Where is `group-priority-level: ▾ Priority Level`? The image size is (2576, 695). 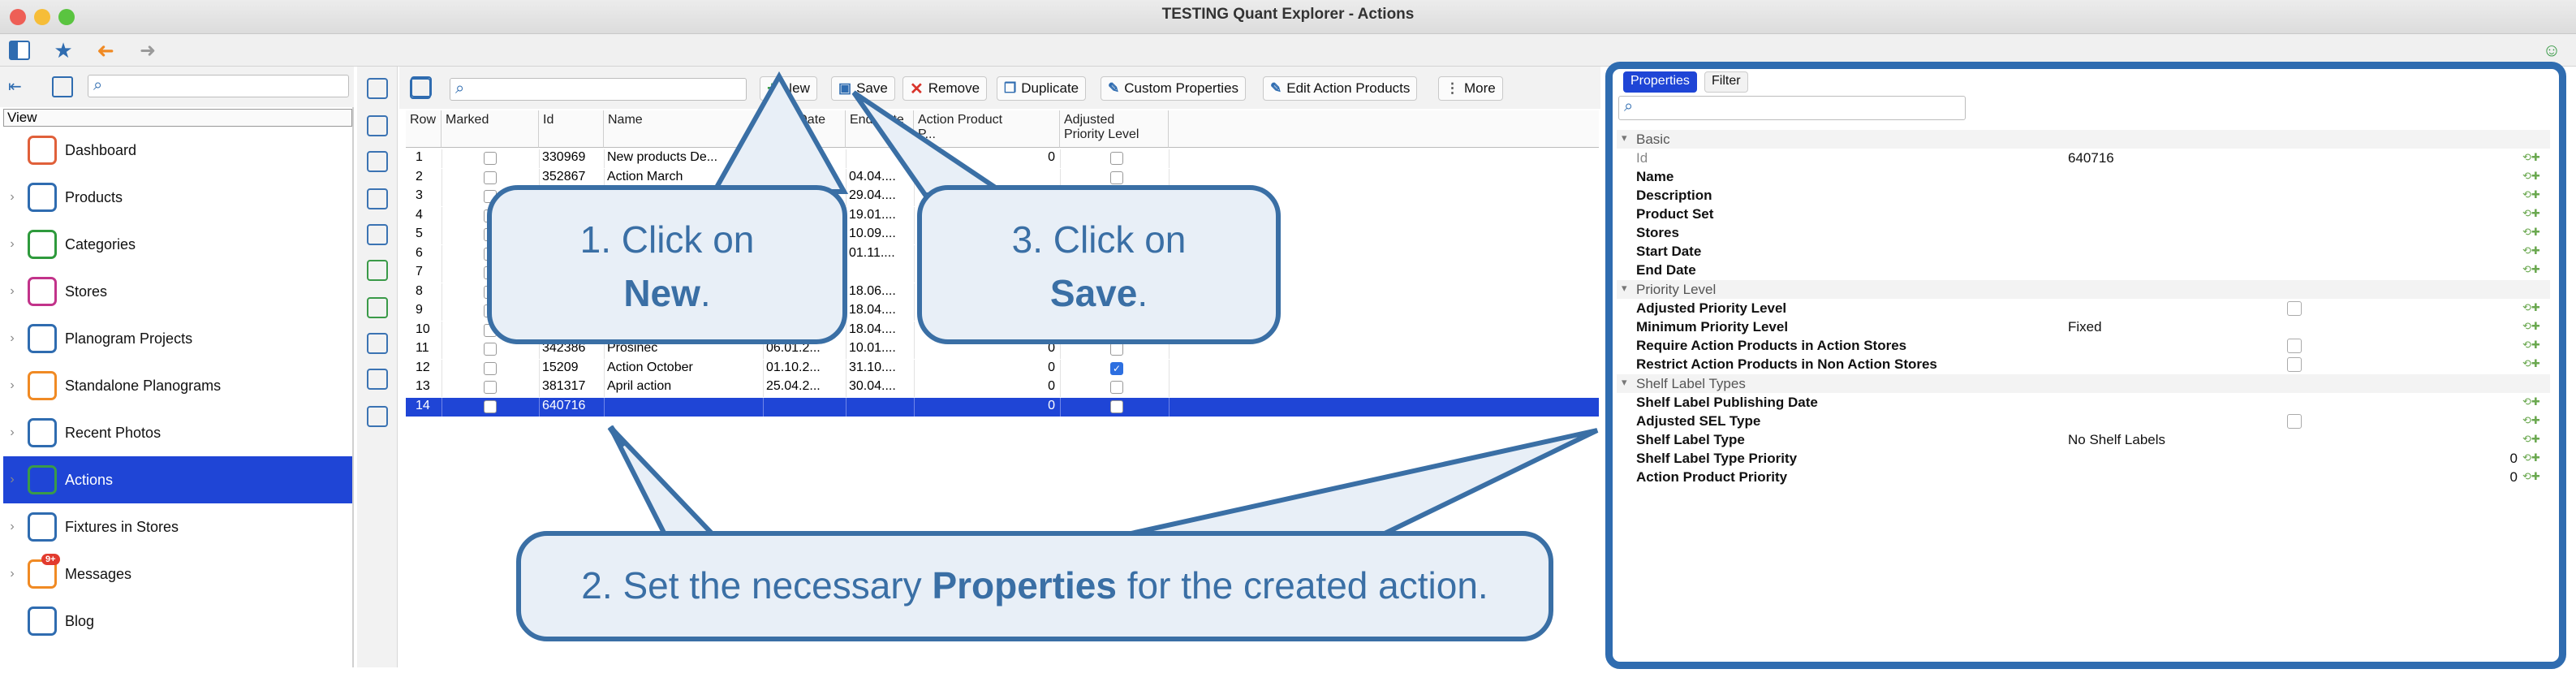 group-priority-level: ▾ Priority Level is located at coordinates (2084, 289).